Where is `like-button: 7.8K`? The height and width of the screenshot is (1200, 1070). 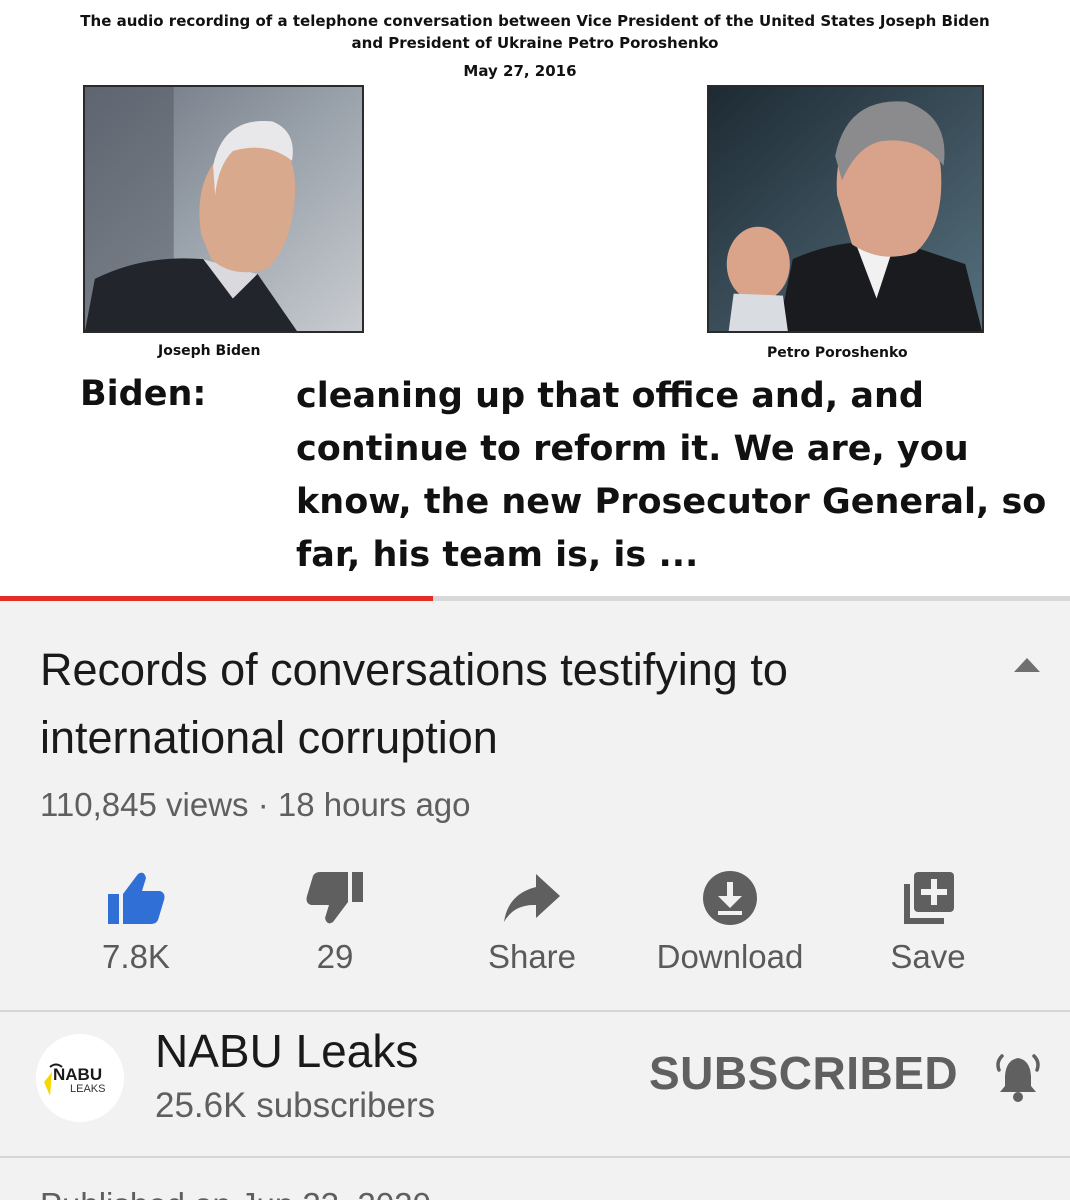 like-button: 7.8K is located at coordinates (136, 925).